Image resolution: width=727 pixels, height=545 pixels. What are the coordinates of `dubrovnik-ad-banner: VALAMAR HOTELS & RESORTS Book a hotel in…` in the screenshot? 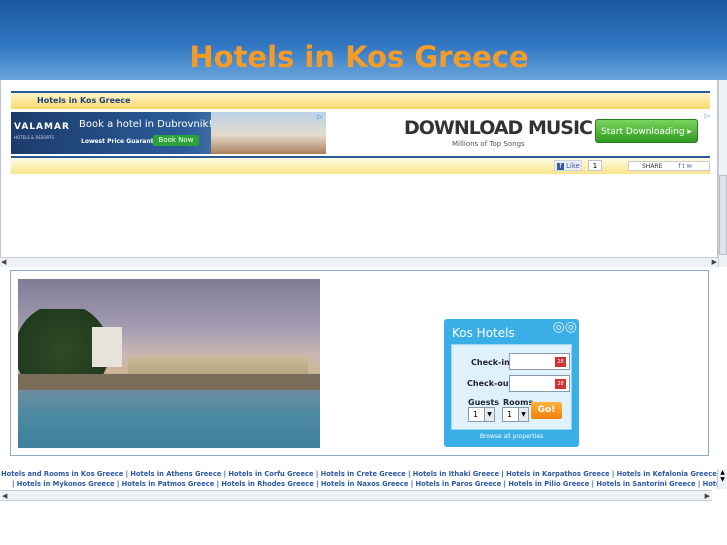 It's located at (168, 133).